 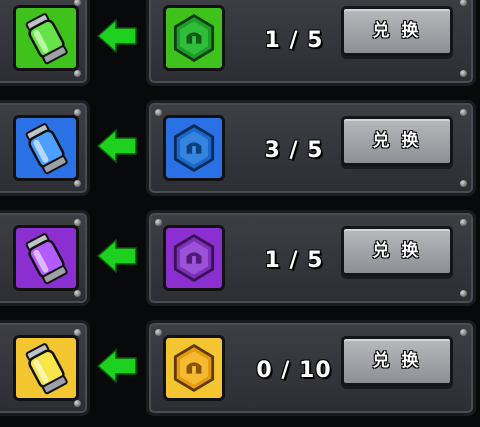 What do you see at coordinates (294, 150) in the screenshot?
I see `progress-count: 3 / 5` at bounding box center [294, 150].